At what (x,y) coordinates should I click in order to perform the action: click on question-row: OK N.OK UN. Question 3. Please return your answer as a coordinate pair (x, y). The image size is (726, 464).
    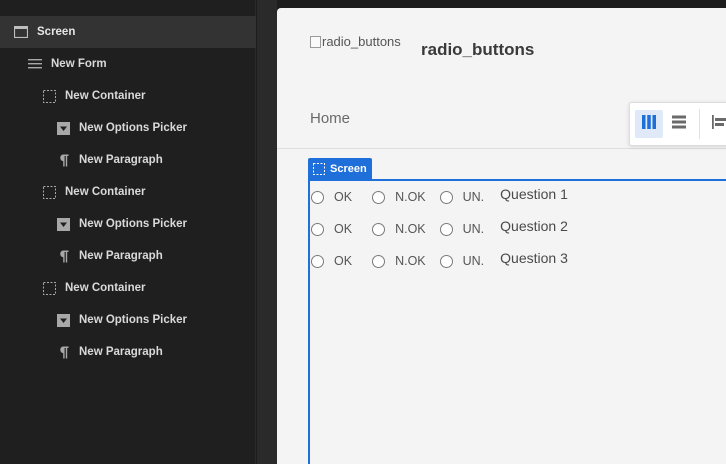
    Looking at the image, I should click on (439, 260).